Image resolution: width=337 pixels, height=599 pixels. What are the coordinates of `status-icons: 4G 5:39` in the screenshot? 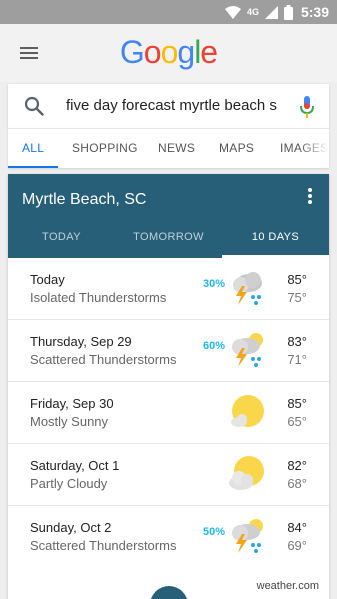 It's located at (276, 12).